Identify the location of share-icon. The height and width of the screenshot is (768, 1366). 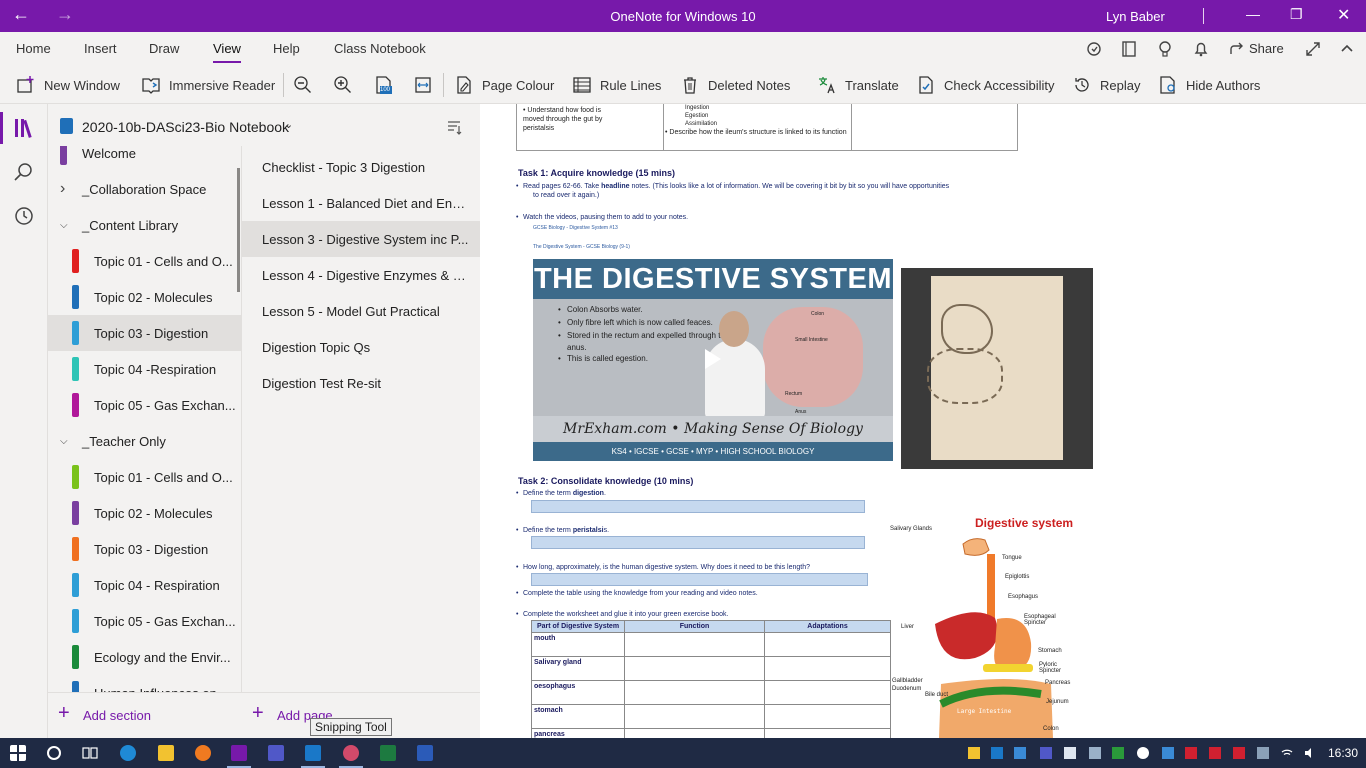
(1237, 49).